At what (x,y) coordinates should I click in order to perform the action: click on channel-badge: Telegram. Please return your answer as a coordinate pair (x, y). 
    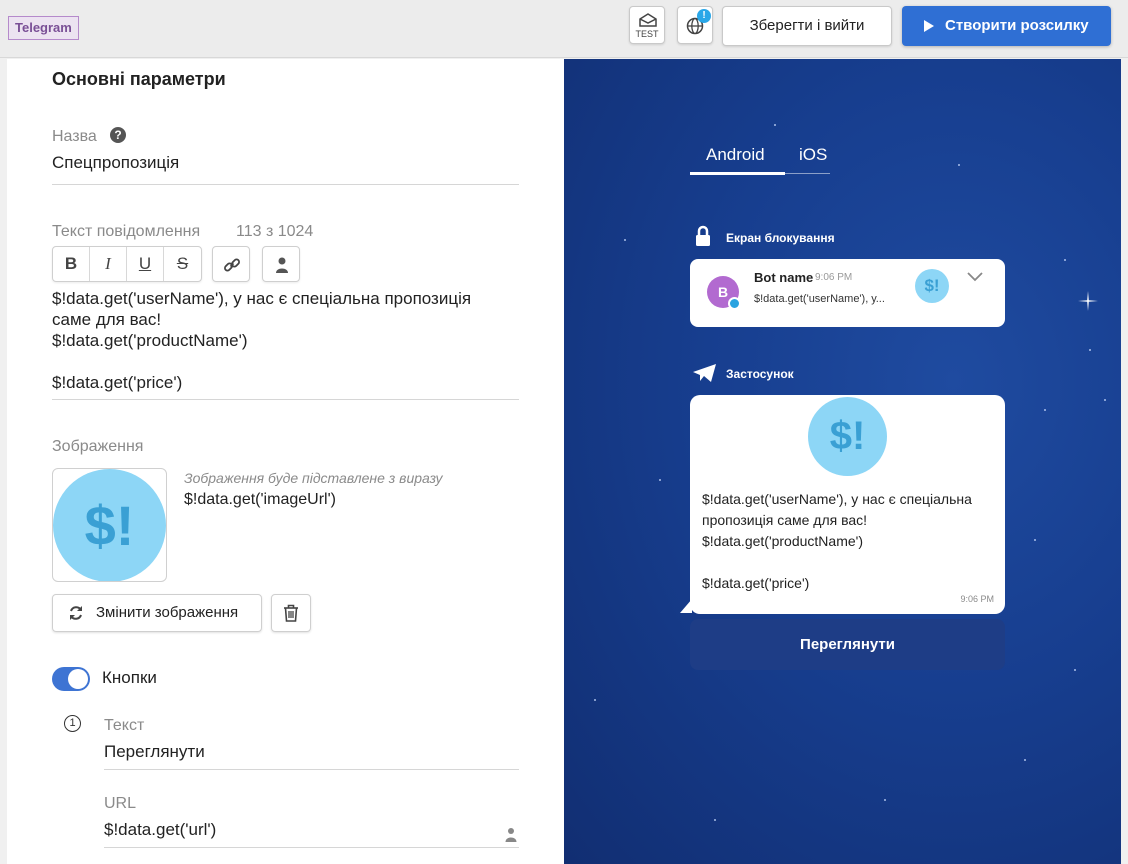
    Looking at the image, I should click on (43, 28).